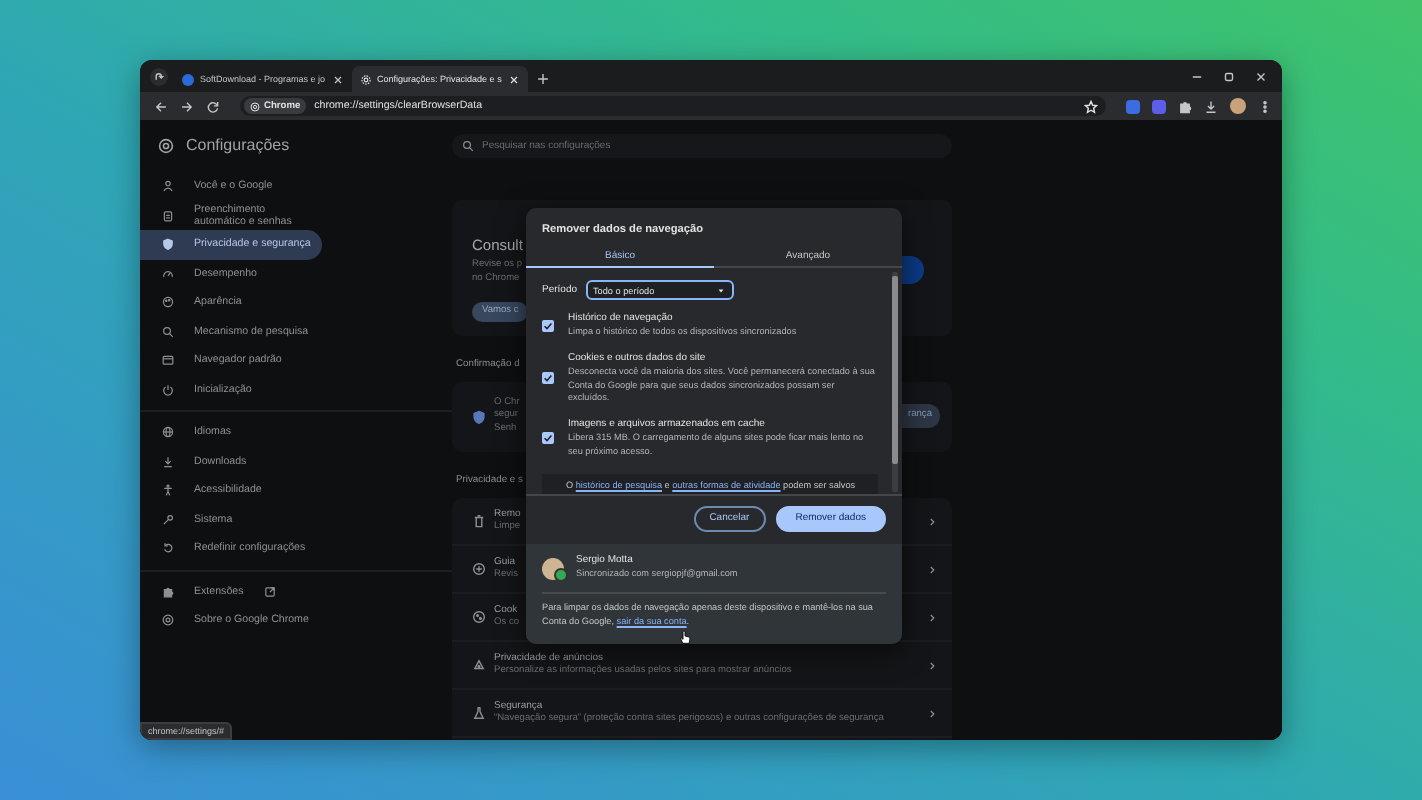 This screenshot has height=800, width=1422. Describe the element at coordinates (238, 145) in the screenshot. I see `page-title: Configurações` at that location.